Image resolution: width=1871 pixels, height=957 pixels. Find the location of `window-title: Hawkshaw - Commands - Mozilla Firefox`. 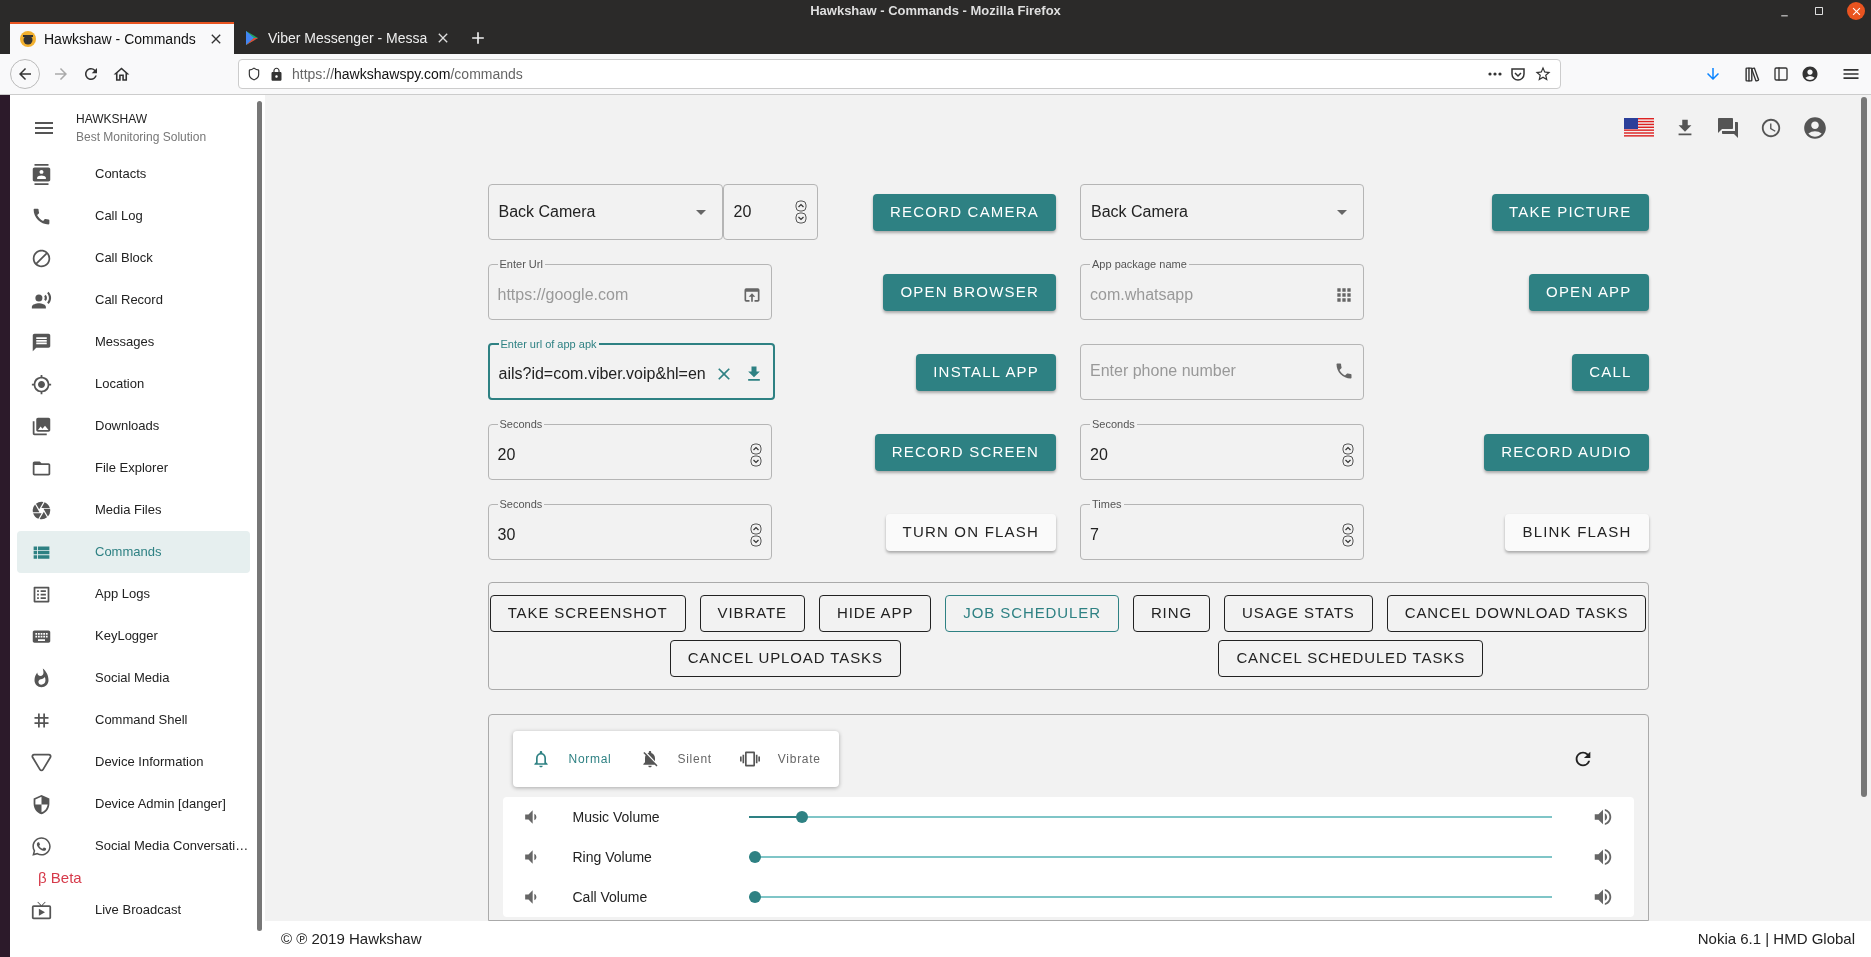

window-title: Hawkshaw - Commands - Mozilla Firefox is located at coordinates (935, 11).